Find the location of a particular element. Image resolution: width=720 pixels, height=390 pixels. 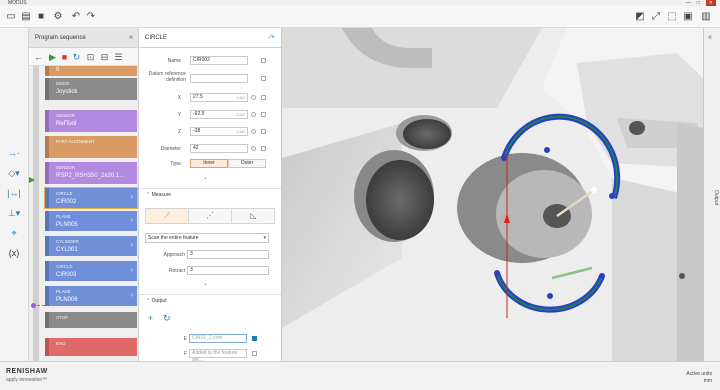

sequence-block: MODE Joystick is located at coordinates (91, 89).